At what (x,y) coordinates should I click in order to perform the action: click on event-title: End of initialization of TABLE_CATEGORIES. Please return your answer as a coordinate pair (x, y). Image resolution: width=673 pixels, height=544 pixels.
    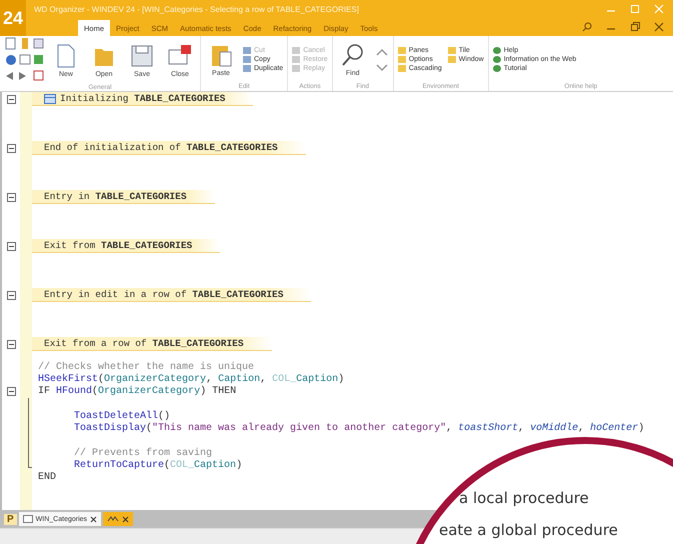
    Looking at the image, I should click on (161, 147).